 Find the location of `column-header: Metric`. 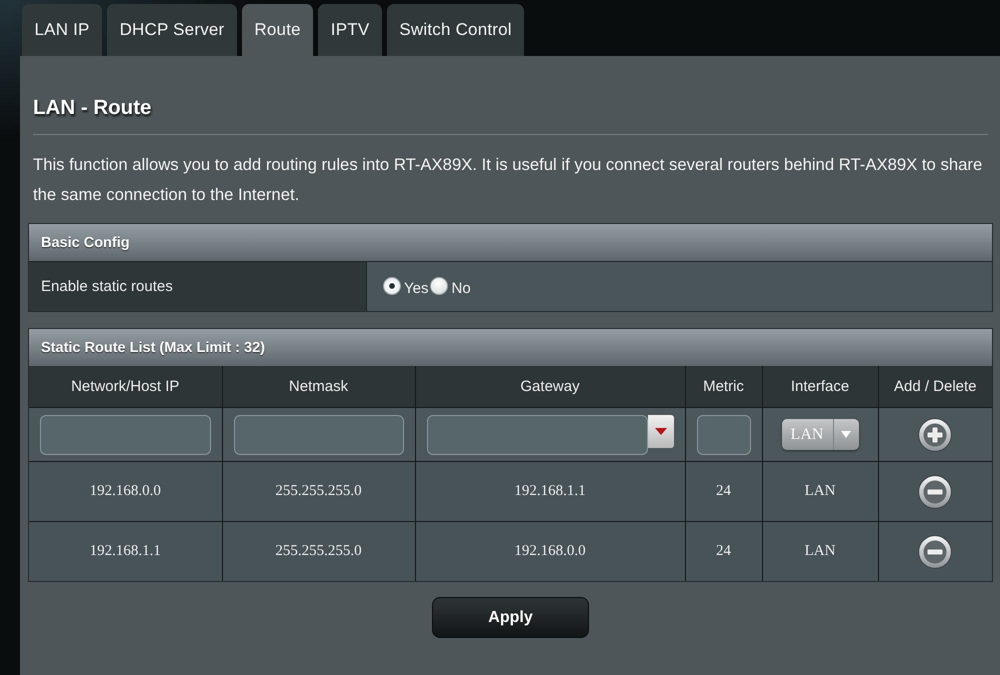

column-header: Metric is located at coordinates (723, 387).